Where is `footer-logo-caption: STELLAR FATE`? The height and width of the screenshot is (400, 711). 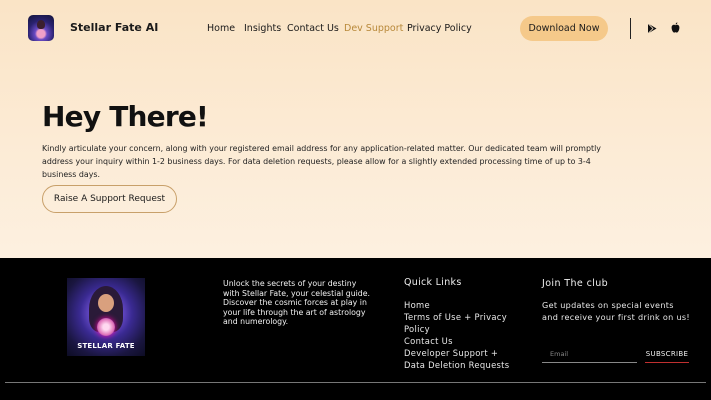
footer-logo-caption: STELLAR FATE is located at coordinates (106, 346).